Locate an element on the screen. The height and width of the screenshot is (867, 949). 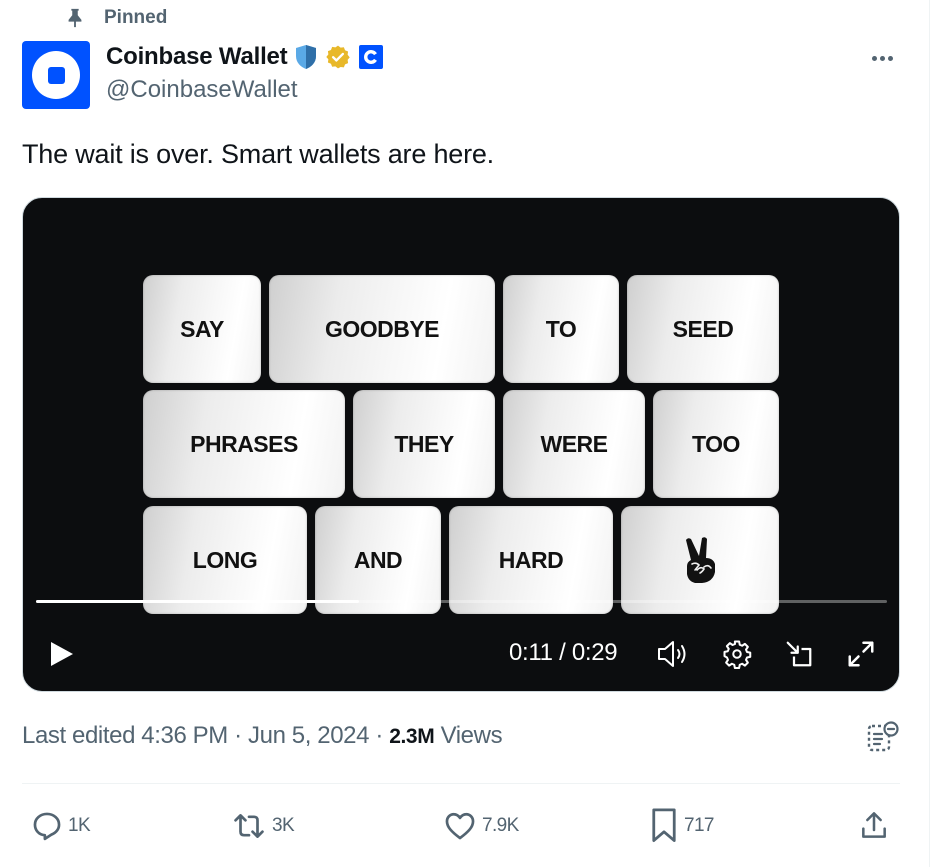
play-icon is located at coordinates (62, 654).